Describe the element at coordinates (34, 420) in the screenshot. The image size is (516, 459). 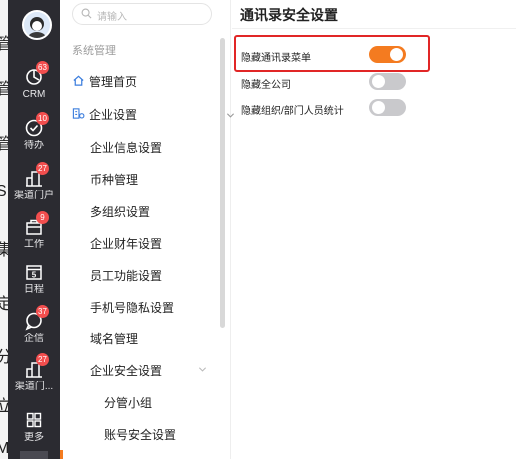
I see `grid-icon` at that location.